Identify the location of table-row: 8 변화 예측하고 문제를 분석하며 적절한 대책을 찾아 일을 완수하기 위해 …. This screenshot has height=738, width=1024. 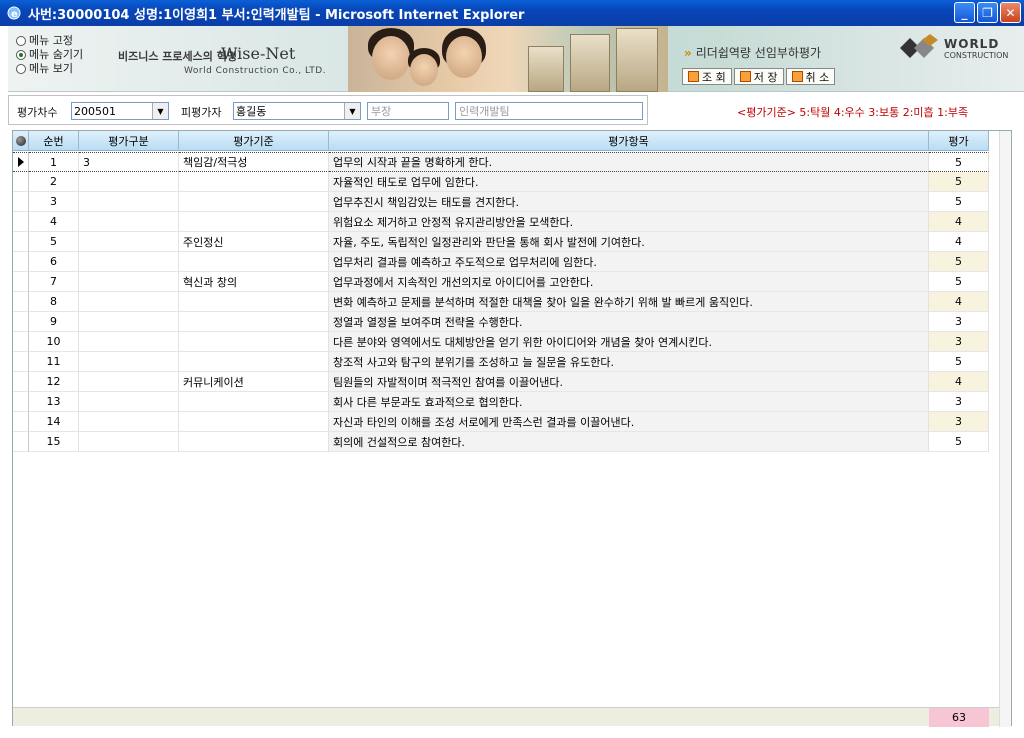
(501, 302).